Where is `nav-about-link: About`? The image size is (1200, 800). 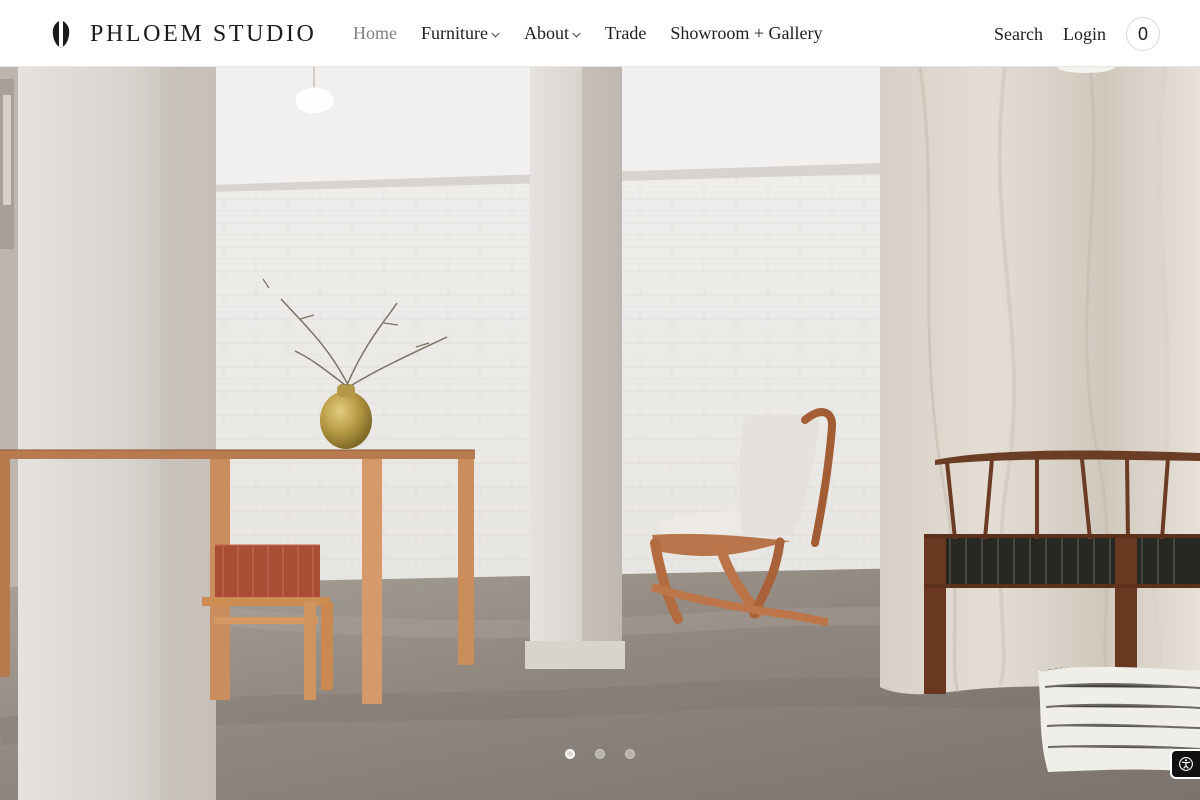
nav-about-link: About is located at coordinates (552, 33).